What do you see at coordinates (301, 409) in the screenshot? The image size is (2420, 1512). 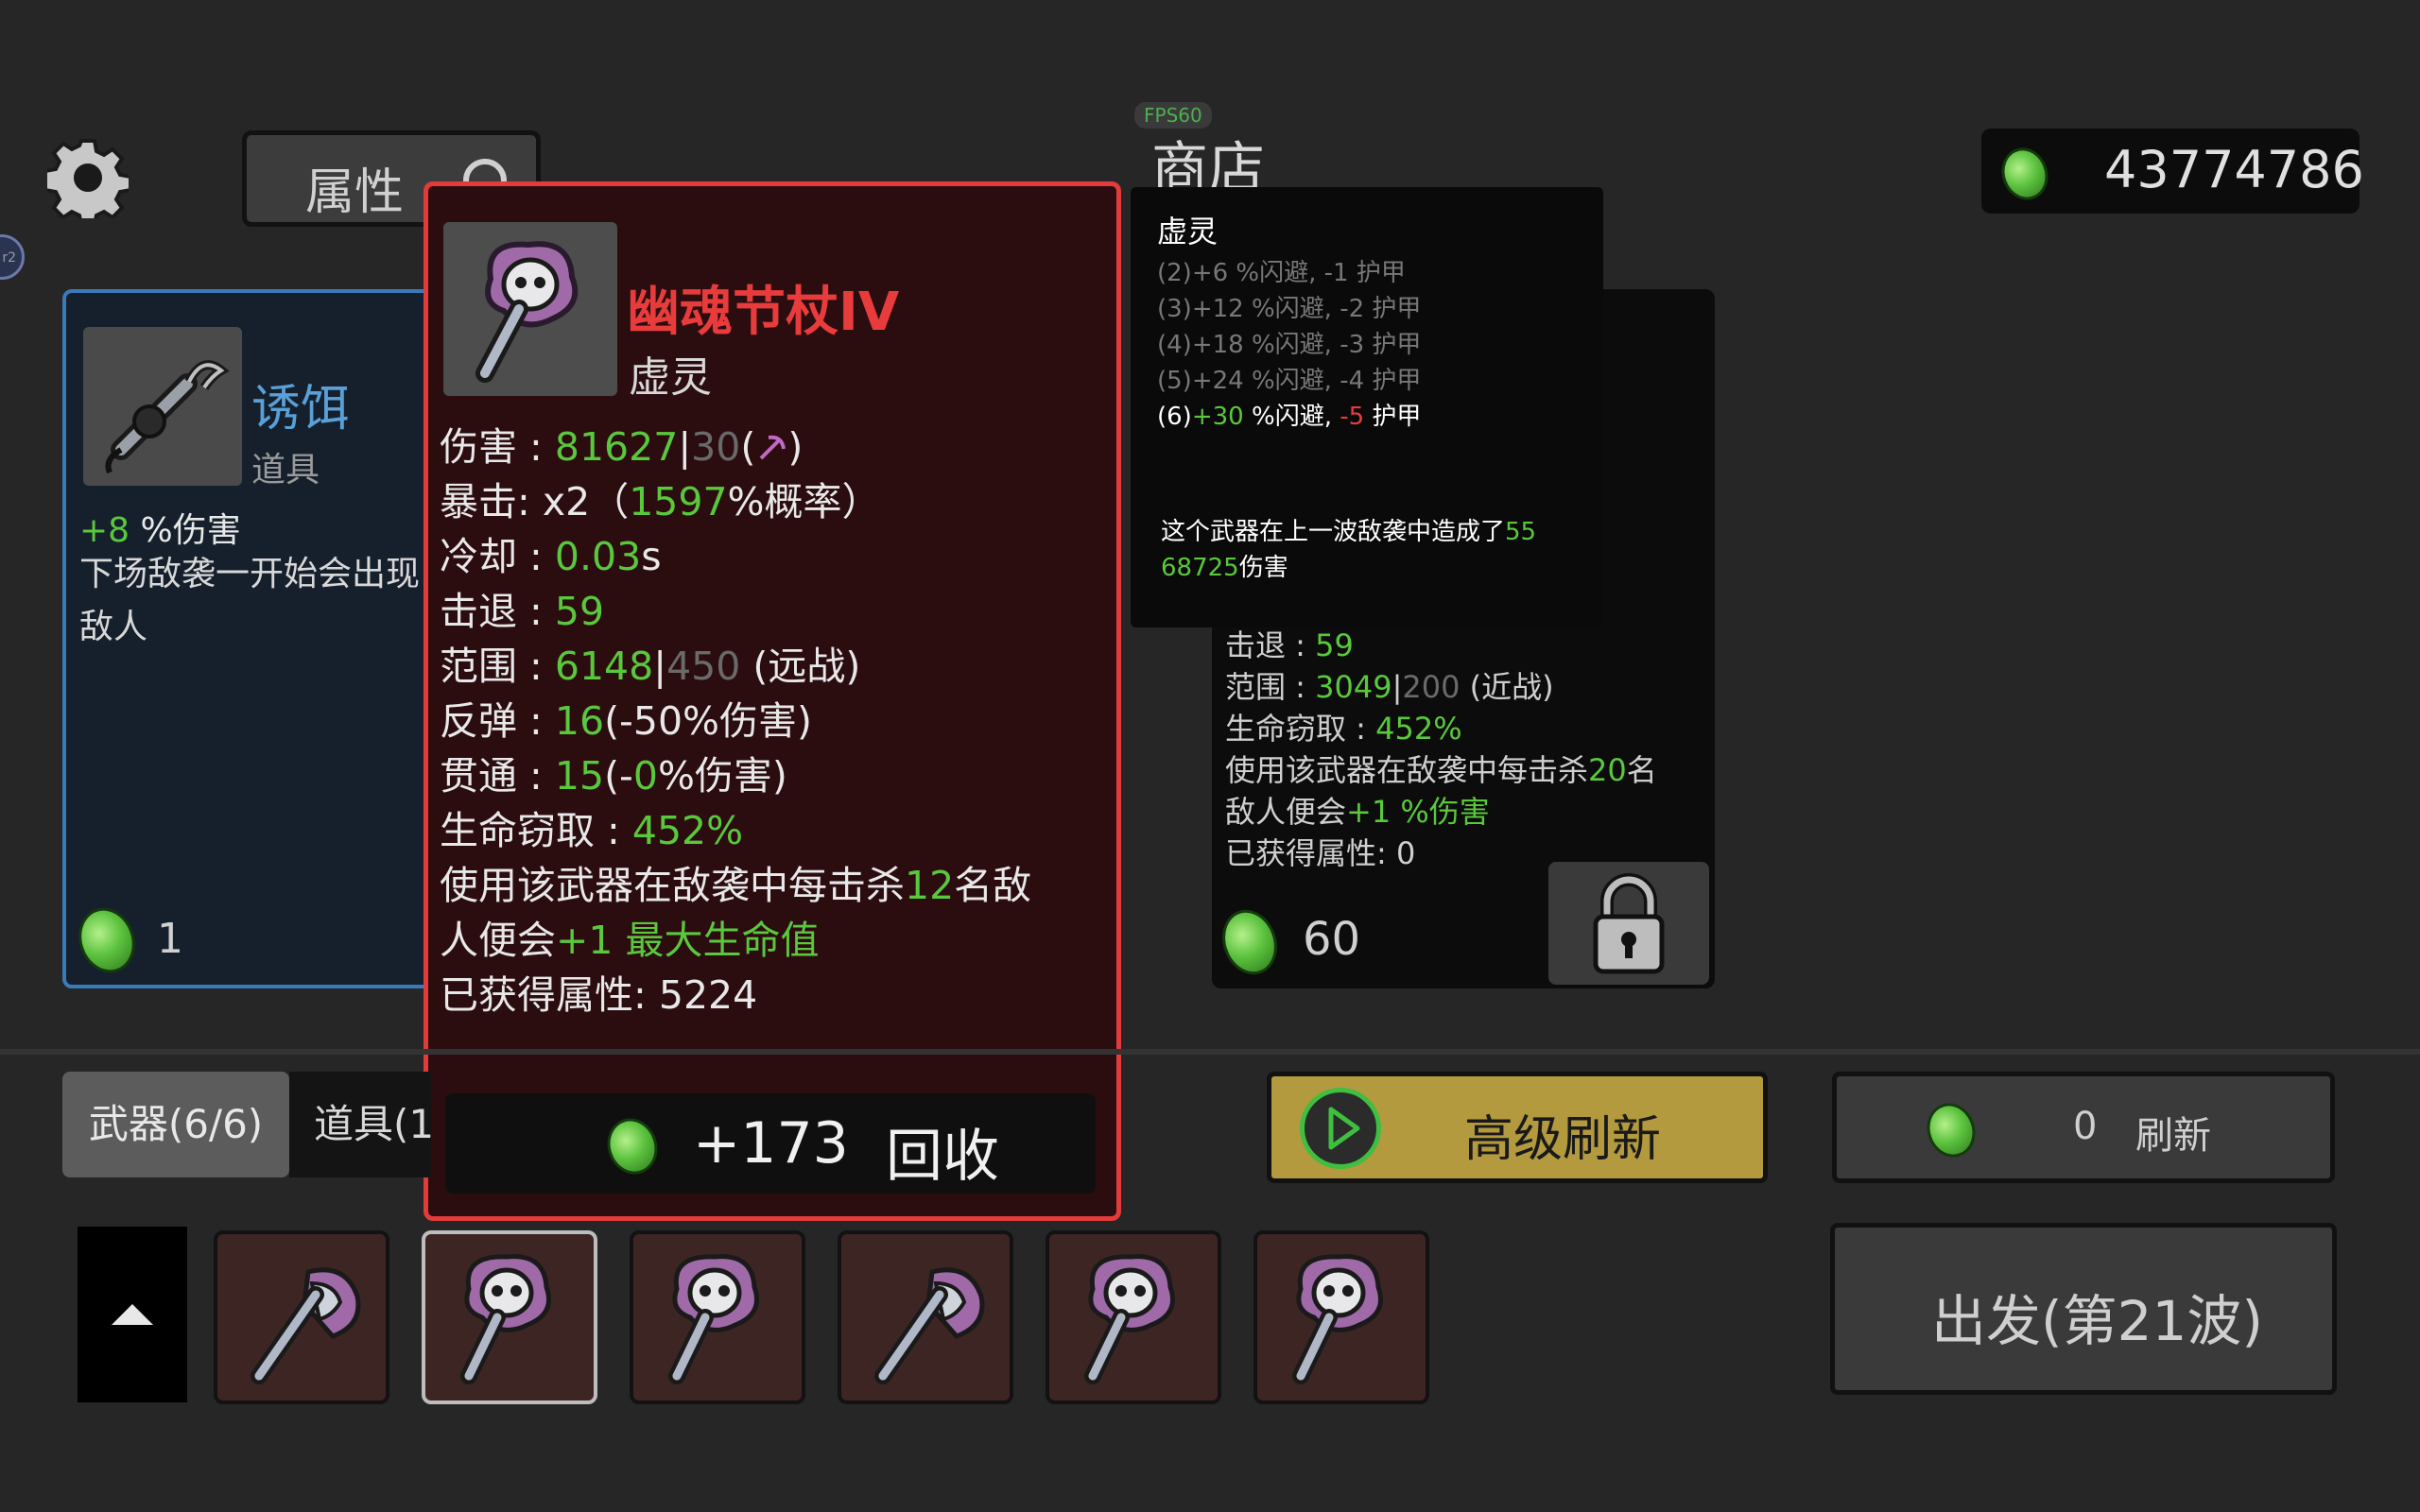 I see `item-name: 诱饵` at bounding box center [301, 409].